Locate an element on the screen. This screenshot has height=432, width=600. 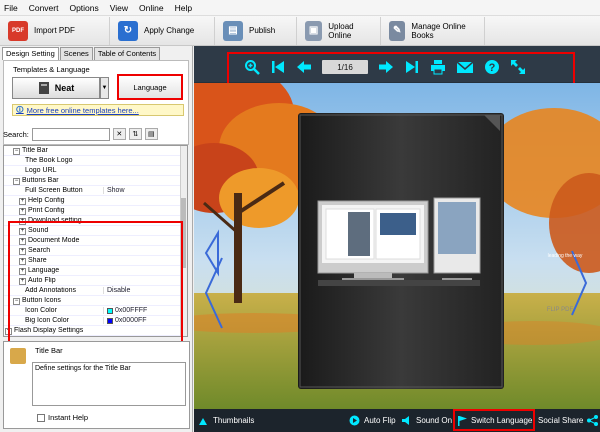
search-row: Search: ✕ ⇅ ▤ is located at coordinates (96, 134).